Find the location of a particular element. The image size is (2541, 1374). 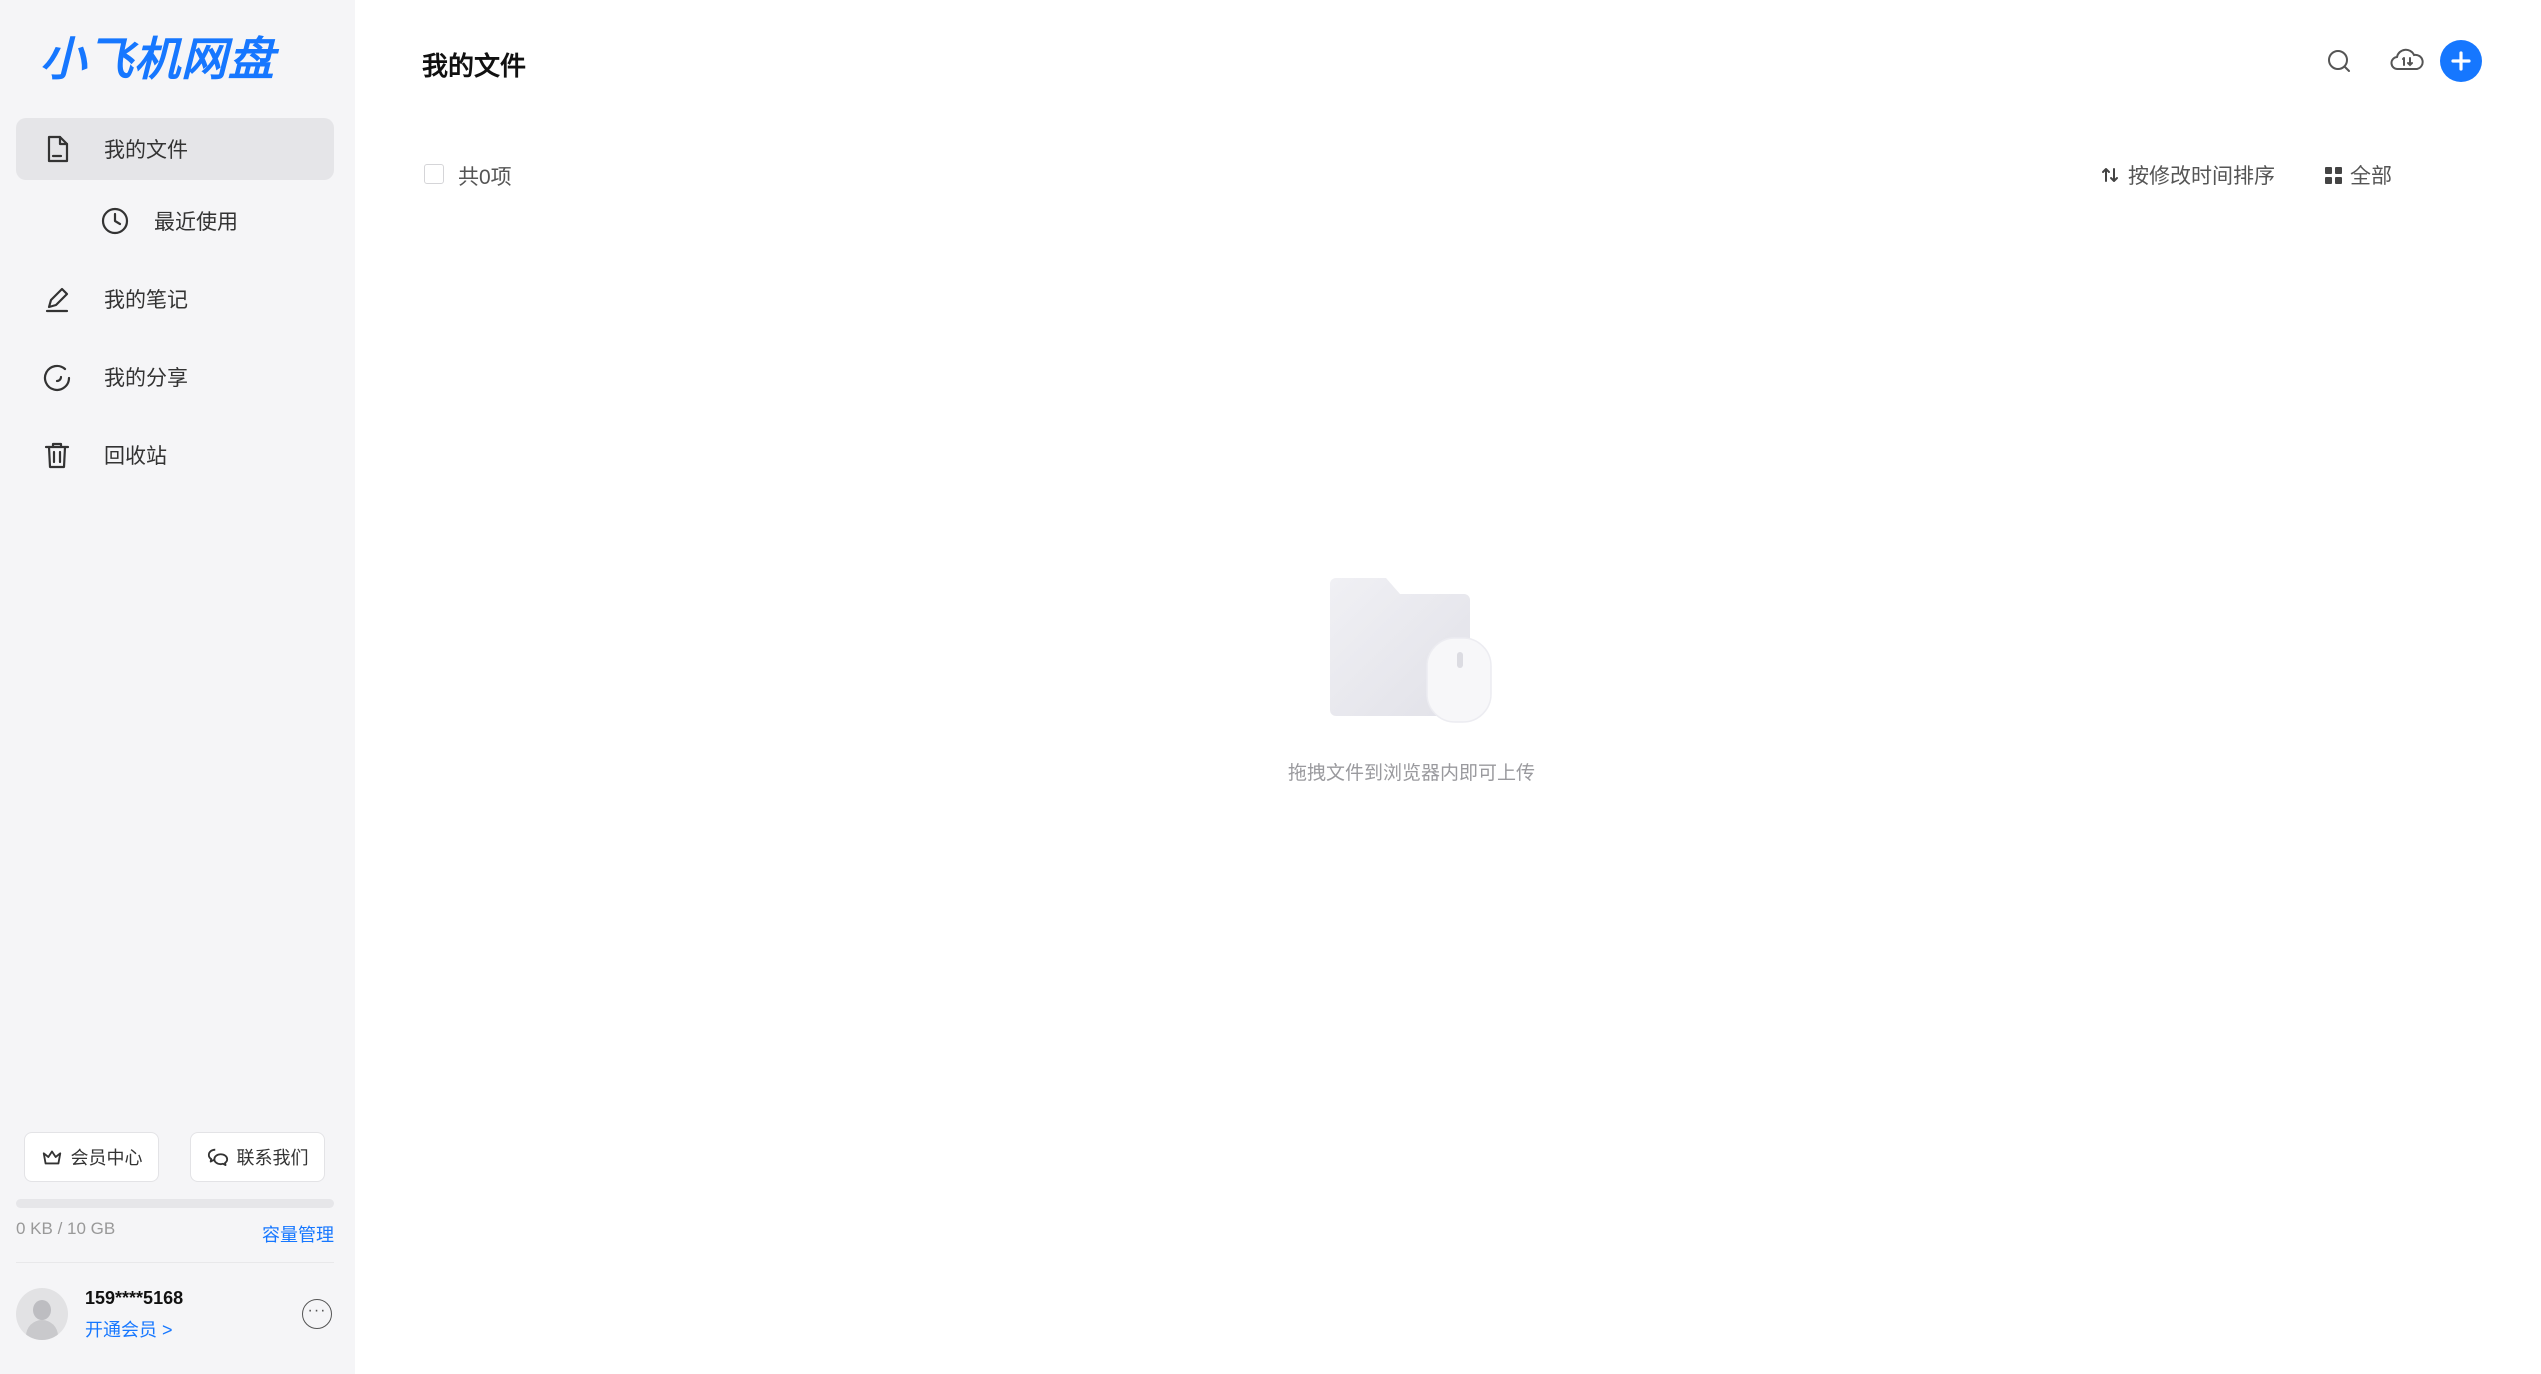

contact-us-label: 联系我们 is located at coordinates (272, 1158).